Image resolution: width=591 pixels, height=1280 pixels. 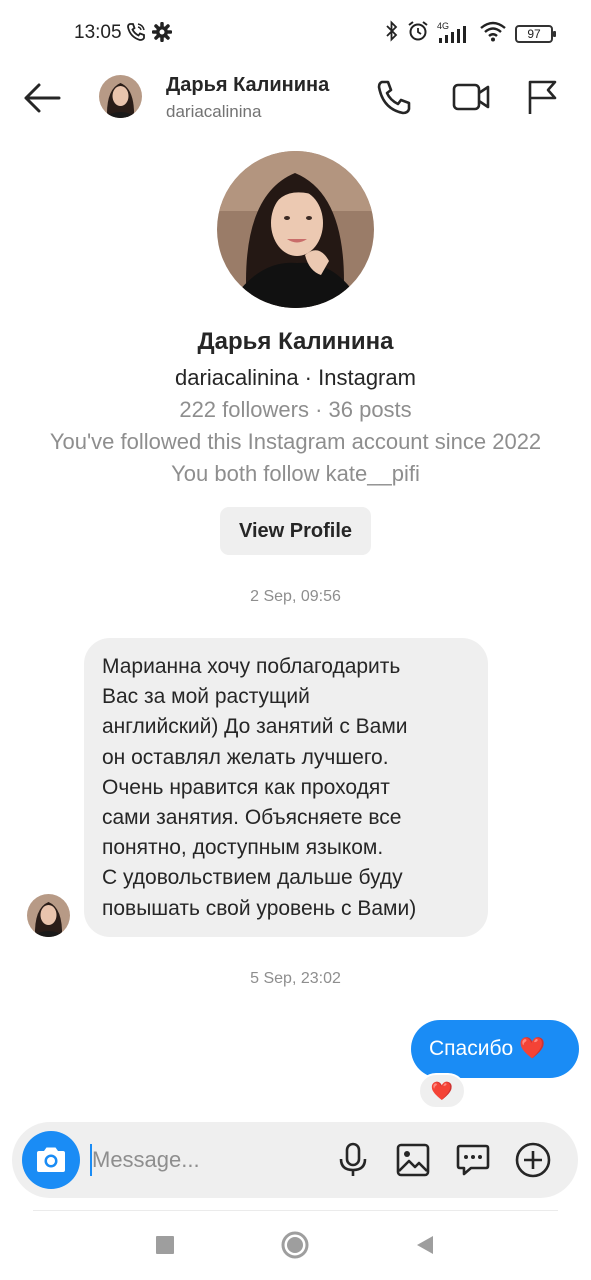 I want to click on voice-message-button, so click(x=353, y=1160).